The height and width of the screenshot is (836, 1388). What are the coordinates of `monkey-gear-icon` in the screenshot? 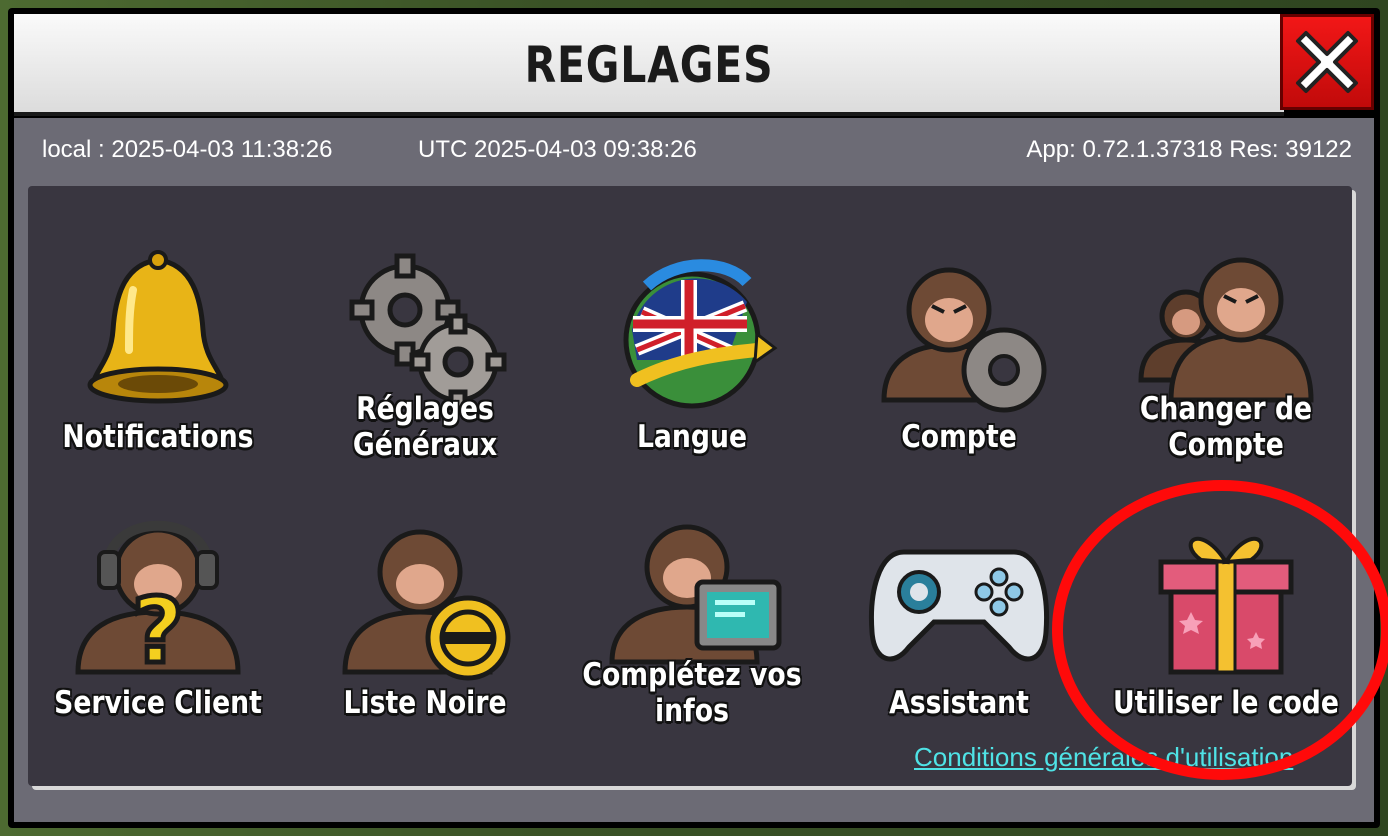 It's located at (964, 340).